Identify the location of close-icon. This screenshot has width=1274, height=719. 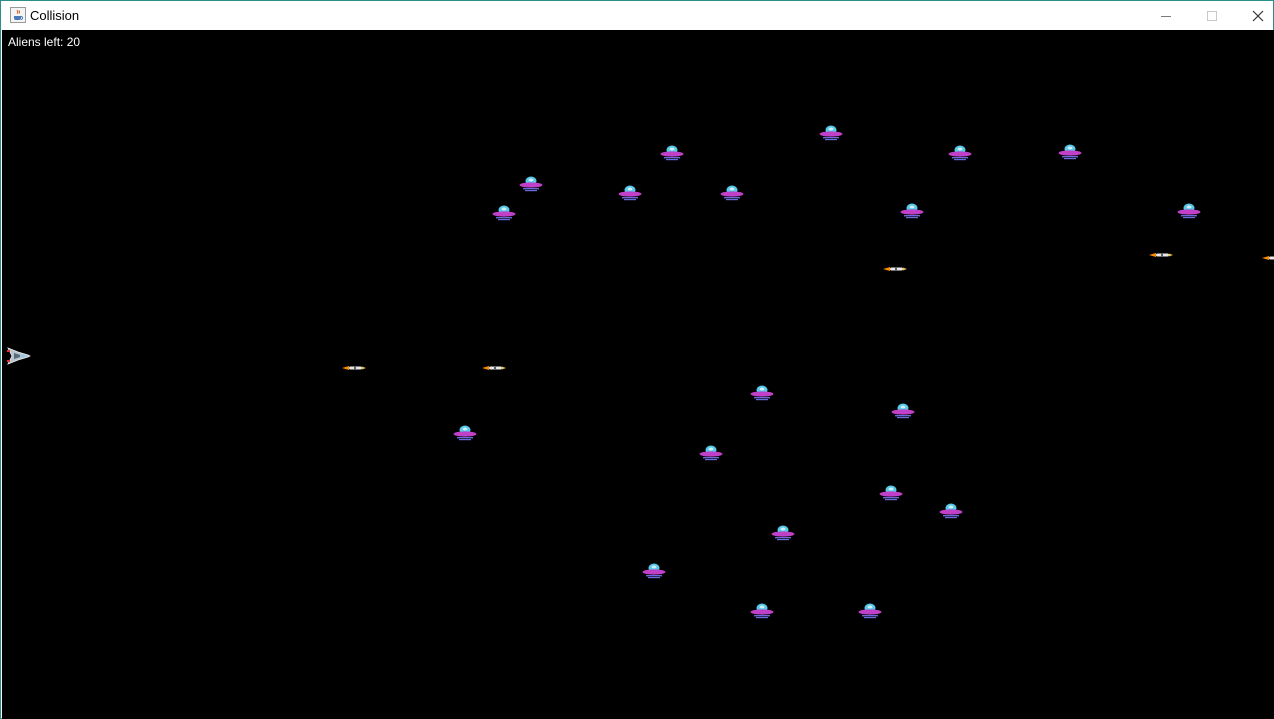
(1258, 15).